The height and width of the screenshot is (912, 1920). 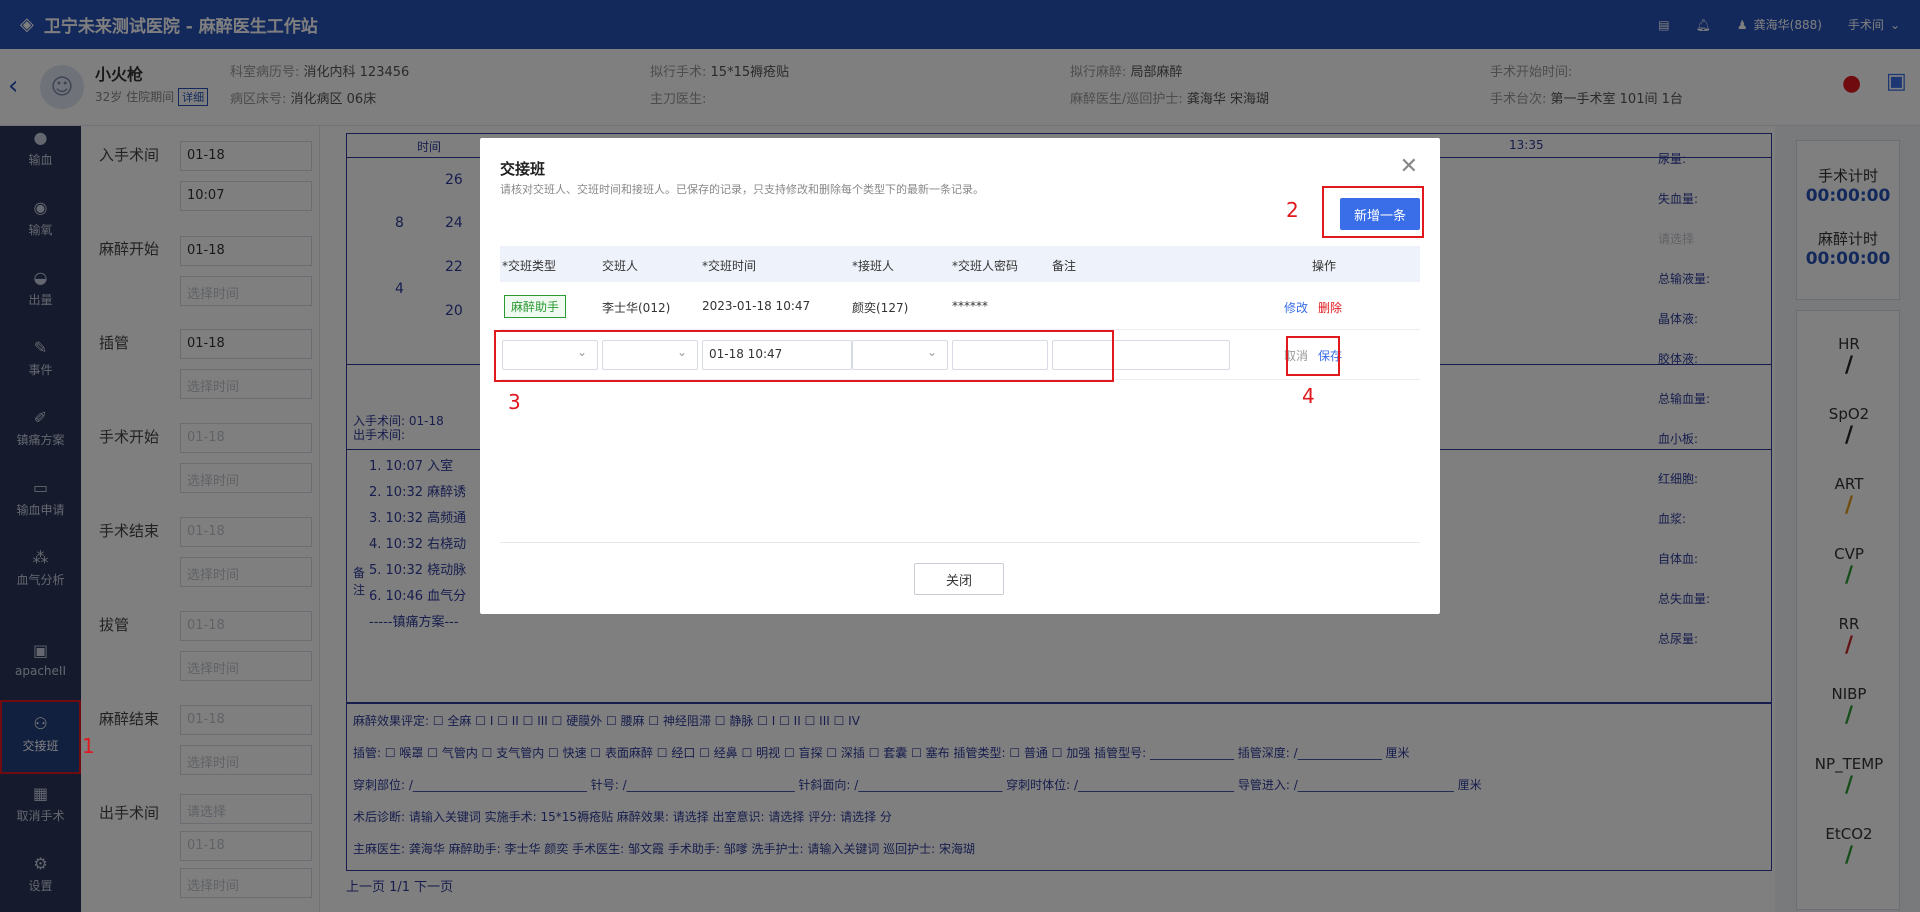 I want to click on handover-person: 李士华(012), so click(x=636, y=308).